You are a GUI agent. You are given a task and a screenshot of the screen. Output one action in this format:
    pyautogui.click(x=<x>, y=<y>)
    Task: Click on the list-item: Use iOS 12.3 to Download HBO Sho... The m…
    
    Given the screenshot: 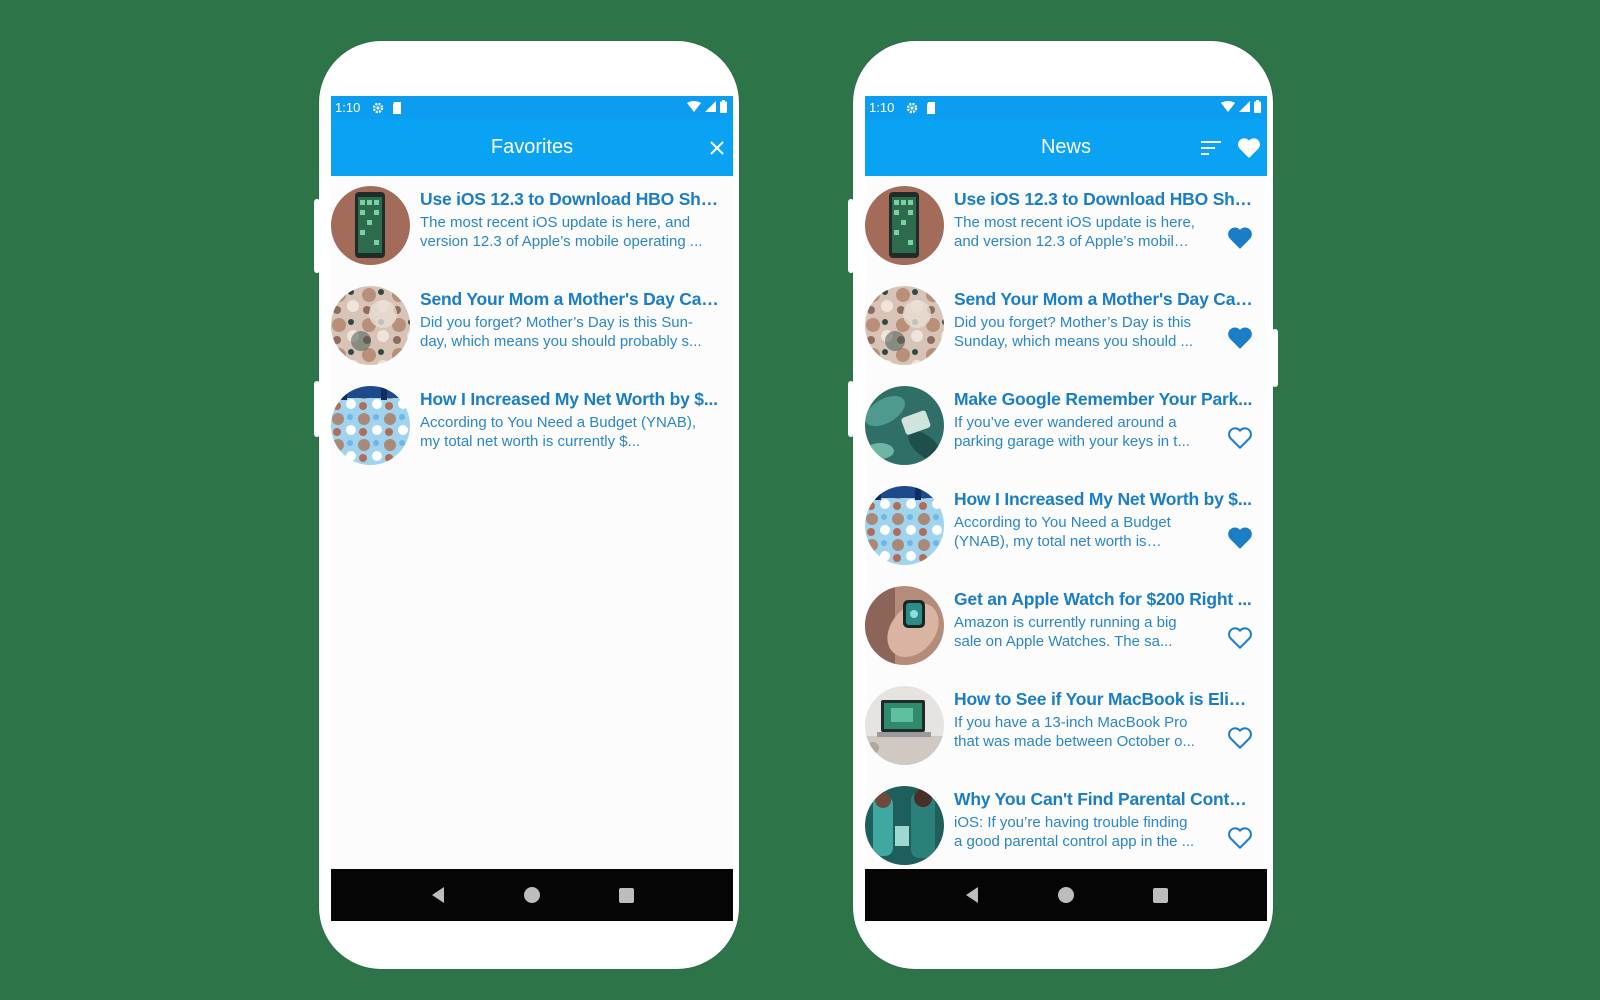 What is the action you would take?
    pyautogui.click(x=1066, y=226)
    